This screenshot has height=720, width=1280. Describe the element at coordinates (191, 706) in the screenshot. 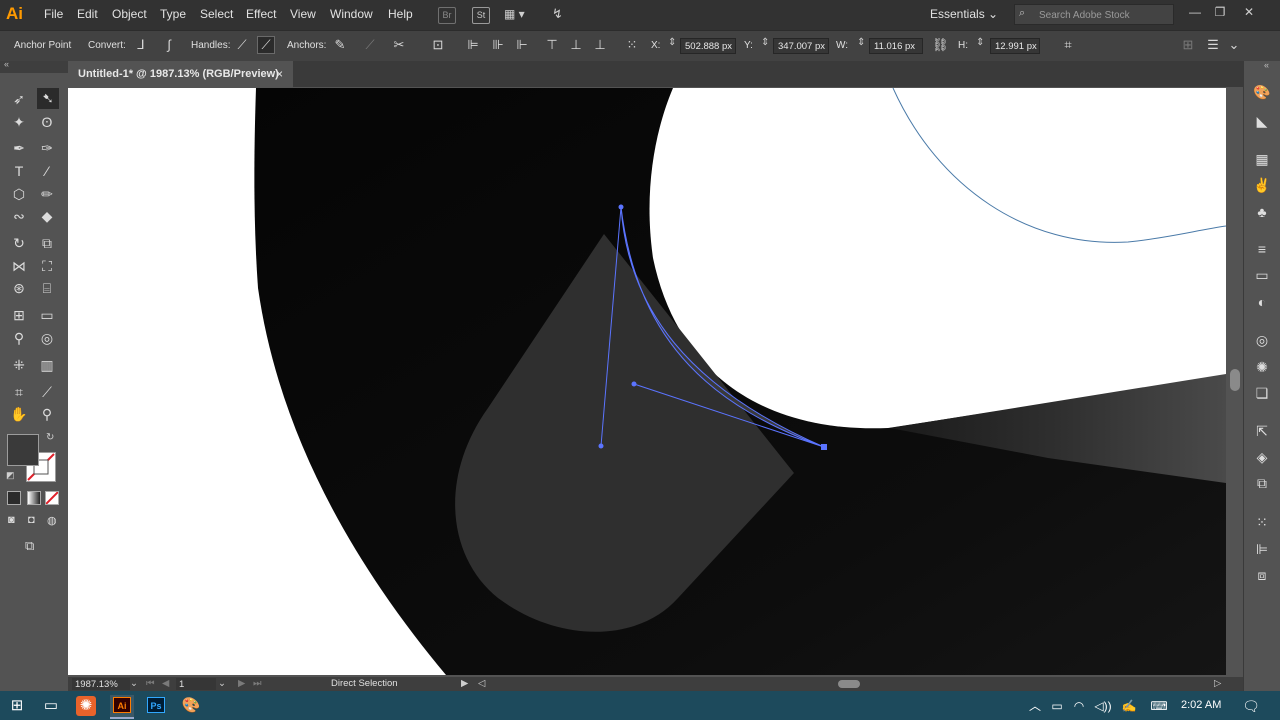

I see `paint-app-icon: 🎨` at that location.